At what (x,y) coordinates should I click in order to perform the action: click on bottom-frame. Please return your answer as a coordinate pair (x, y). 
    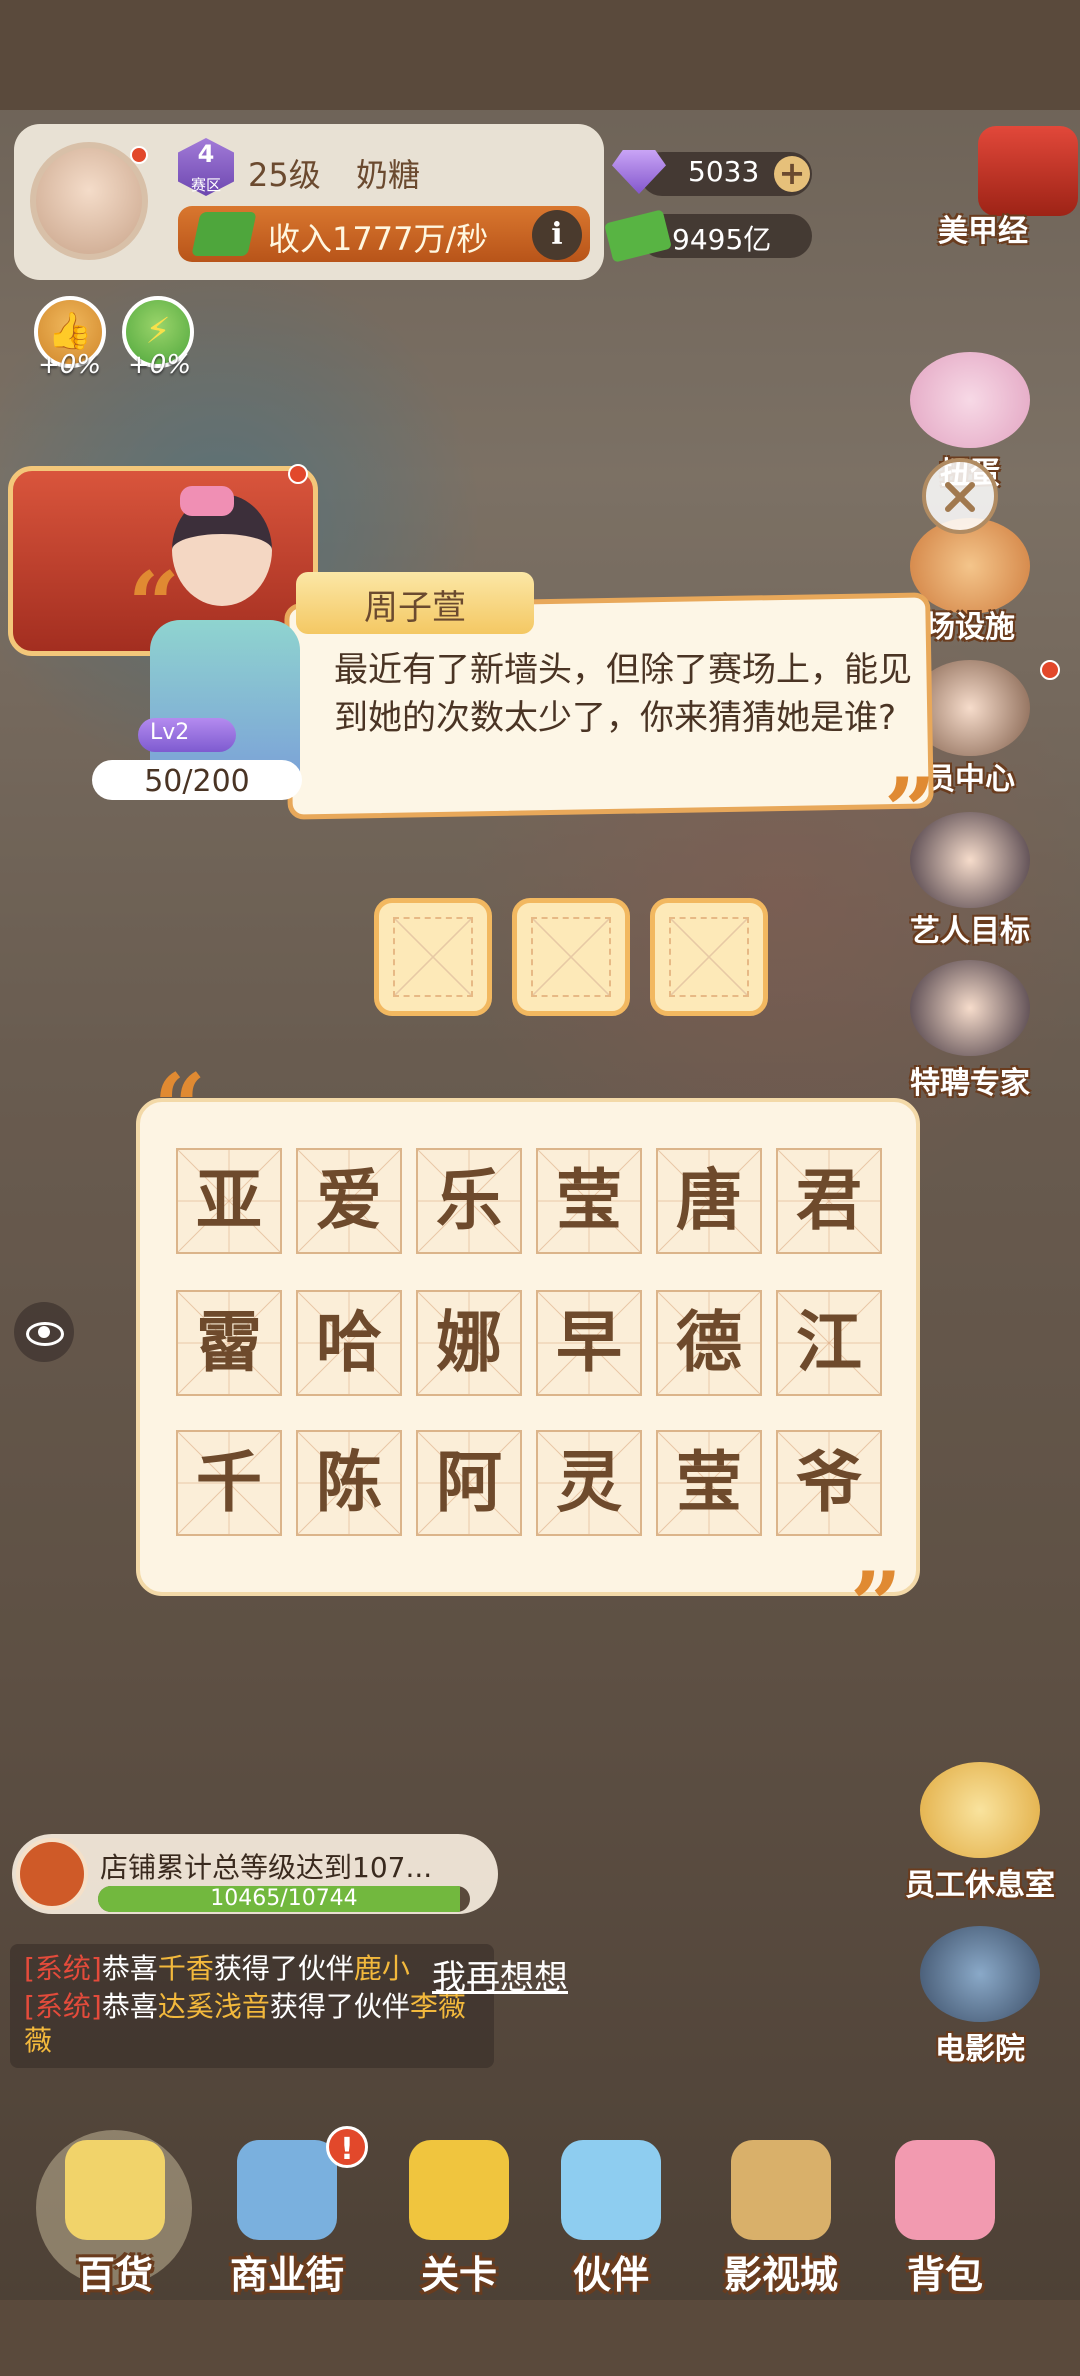
    Looking at the image, I should click on (540, 2338).